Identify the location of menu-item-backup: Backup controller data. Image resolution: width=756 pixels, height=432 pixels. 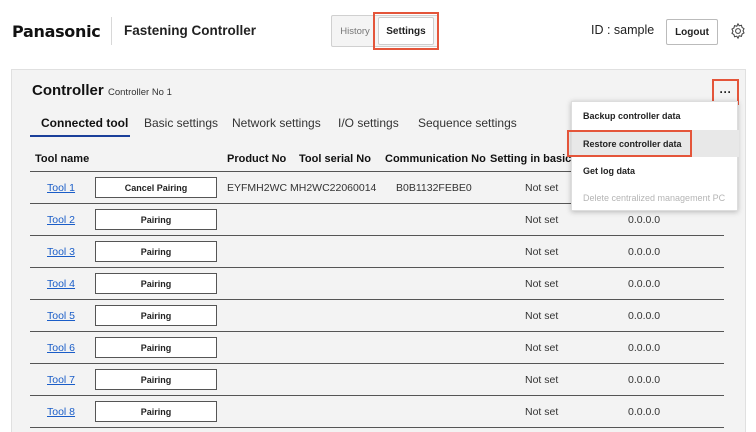
(655, 116).